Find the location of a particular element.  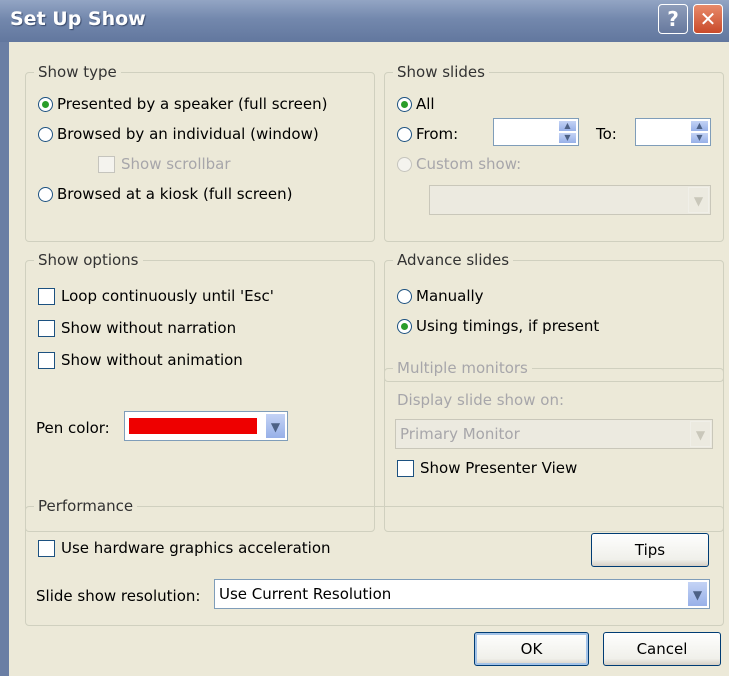

close-button: ✕ is located at coordinates (708, 19).